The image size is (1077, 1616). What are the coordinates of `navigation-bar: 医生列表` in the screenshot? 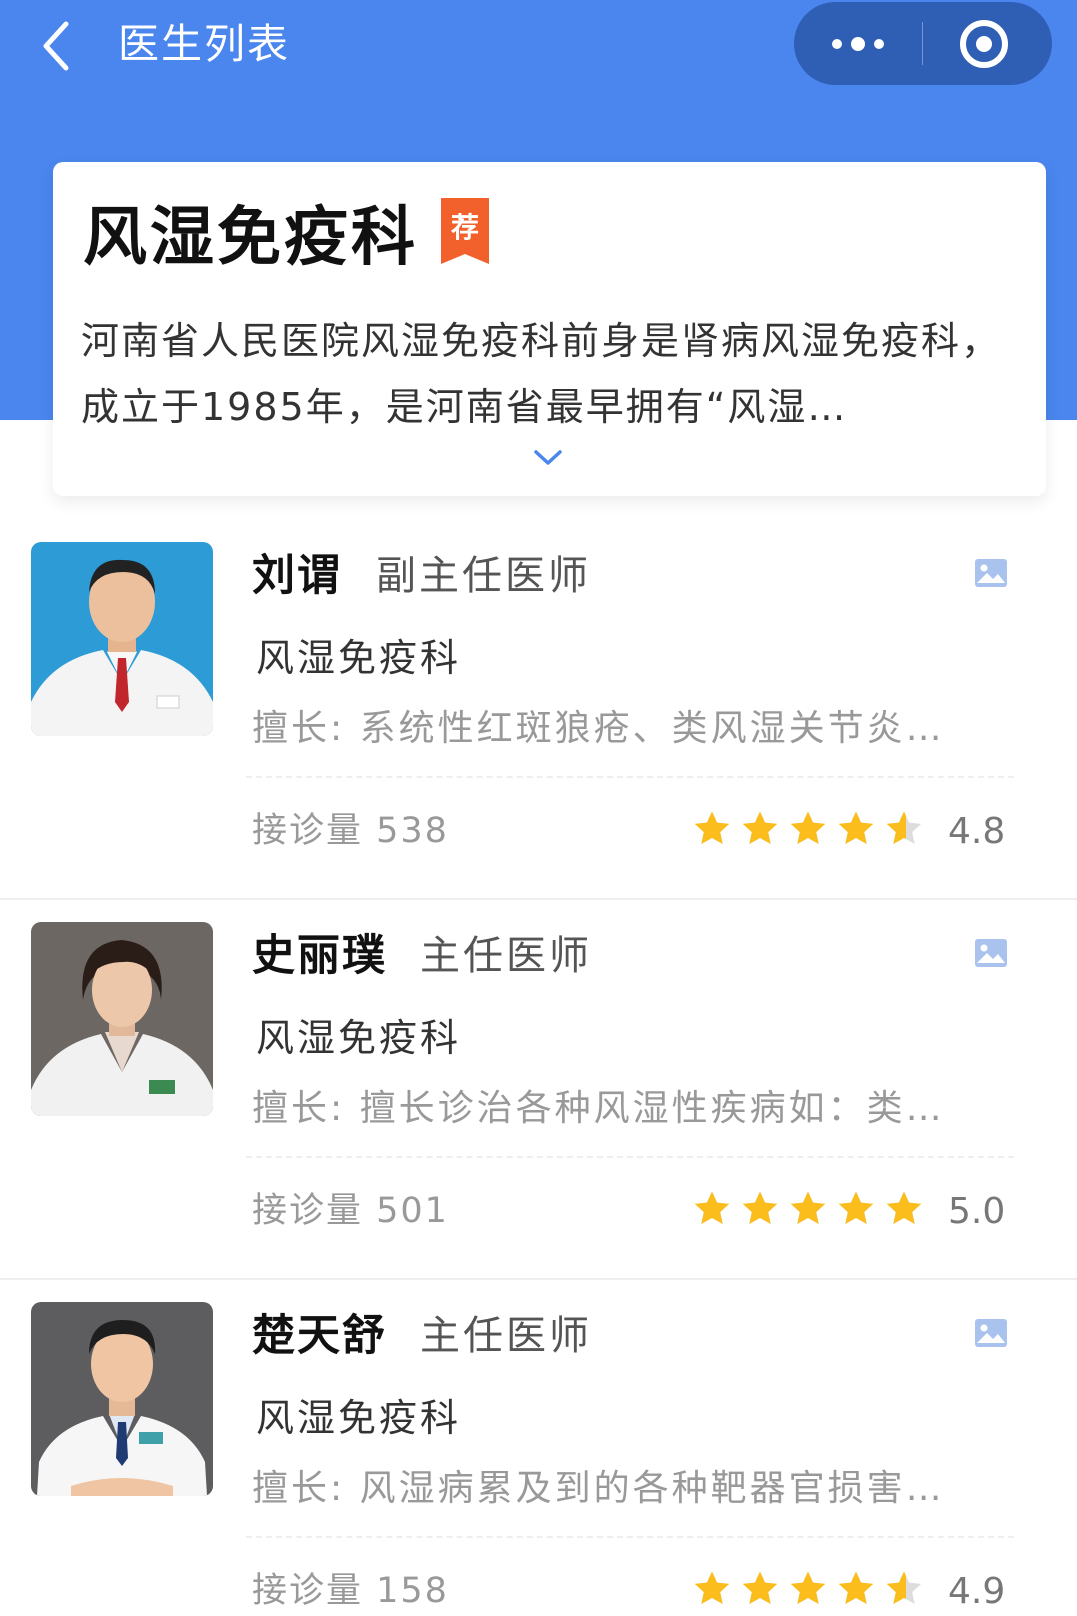 It's located at (538, 47).